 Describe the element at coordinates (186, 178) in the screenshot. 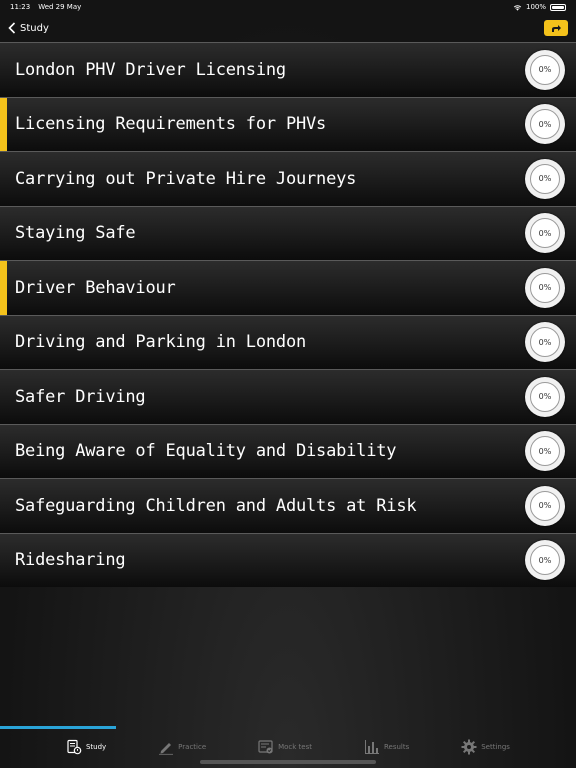

I see `topic-title: Carrying out Private Hire Journeys` at that location.